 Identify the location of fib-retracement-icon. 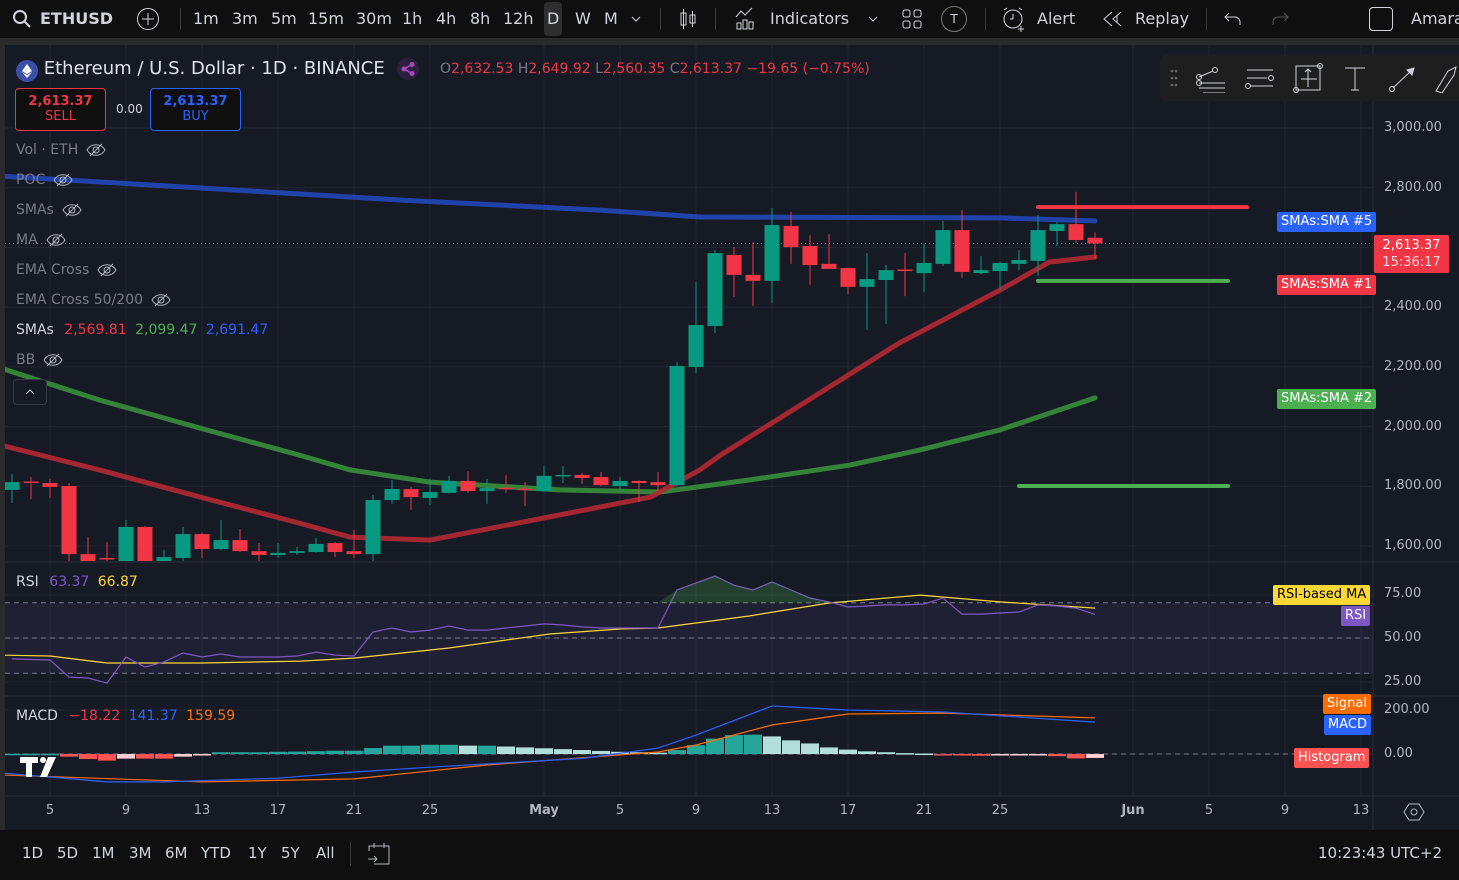
(1211, 78).